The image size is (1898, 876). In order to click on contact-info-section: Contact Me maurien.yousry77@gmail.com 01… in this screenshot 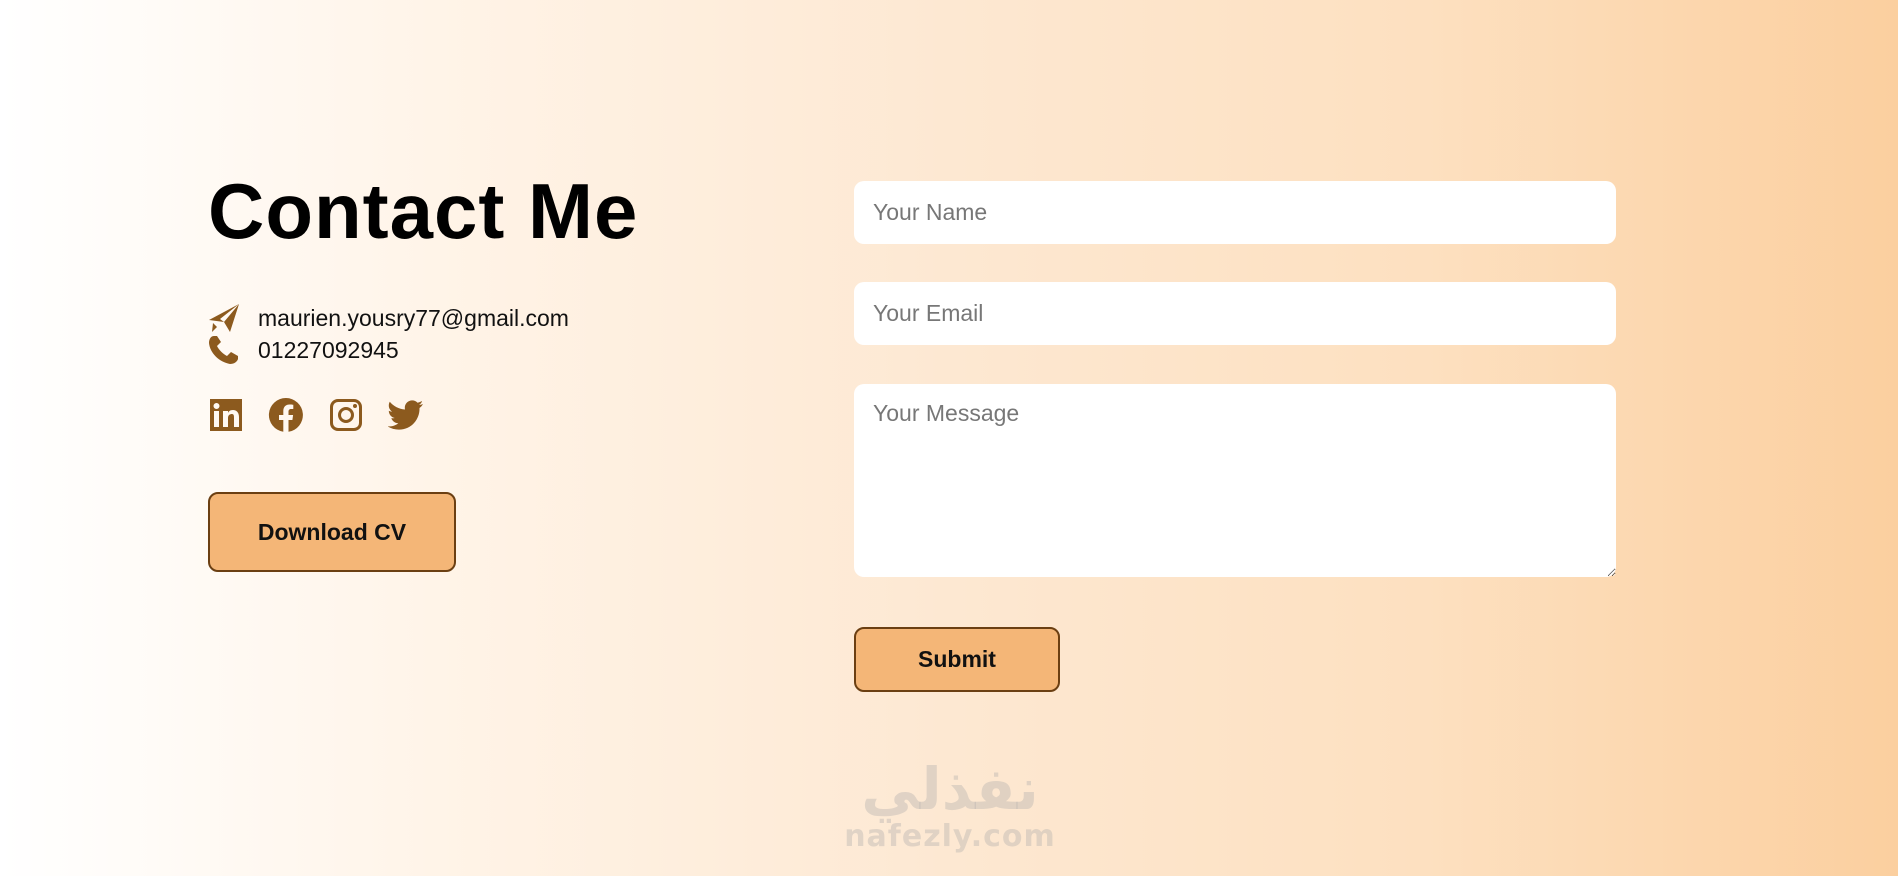, I will do `click(488, 372)`.